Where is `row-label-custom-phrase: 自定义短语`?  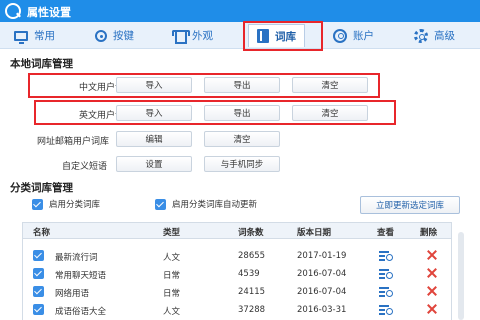 row-label-custom-phrase: 自定义短语 is located at coordinates (84, 167).